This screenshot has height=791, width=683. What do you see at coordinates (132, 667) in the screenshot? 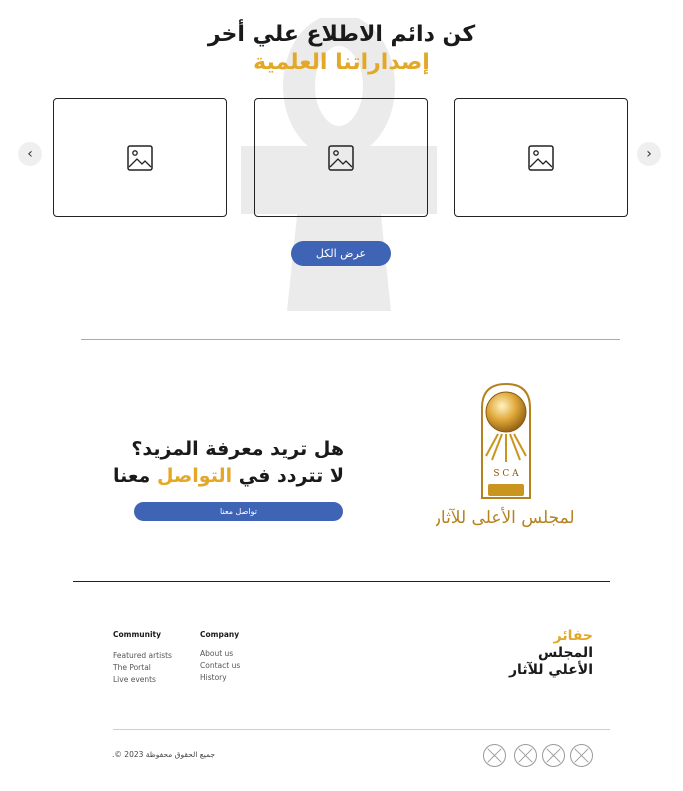
I see `footer-link: The Portal` at bounding box center [132, 667].